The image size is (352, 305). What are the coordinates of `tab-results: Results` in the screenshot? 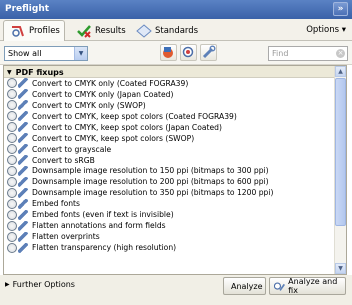 It's located at (100, 30).